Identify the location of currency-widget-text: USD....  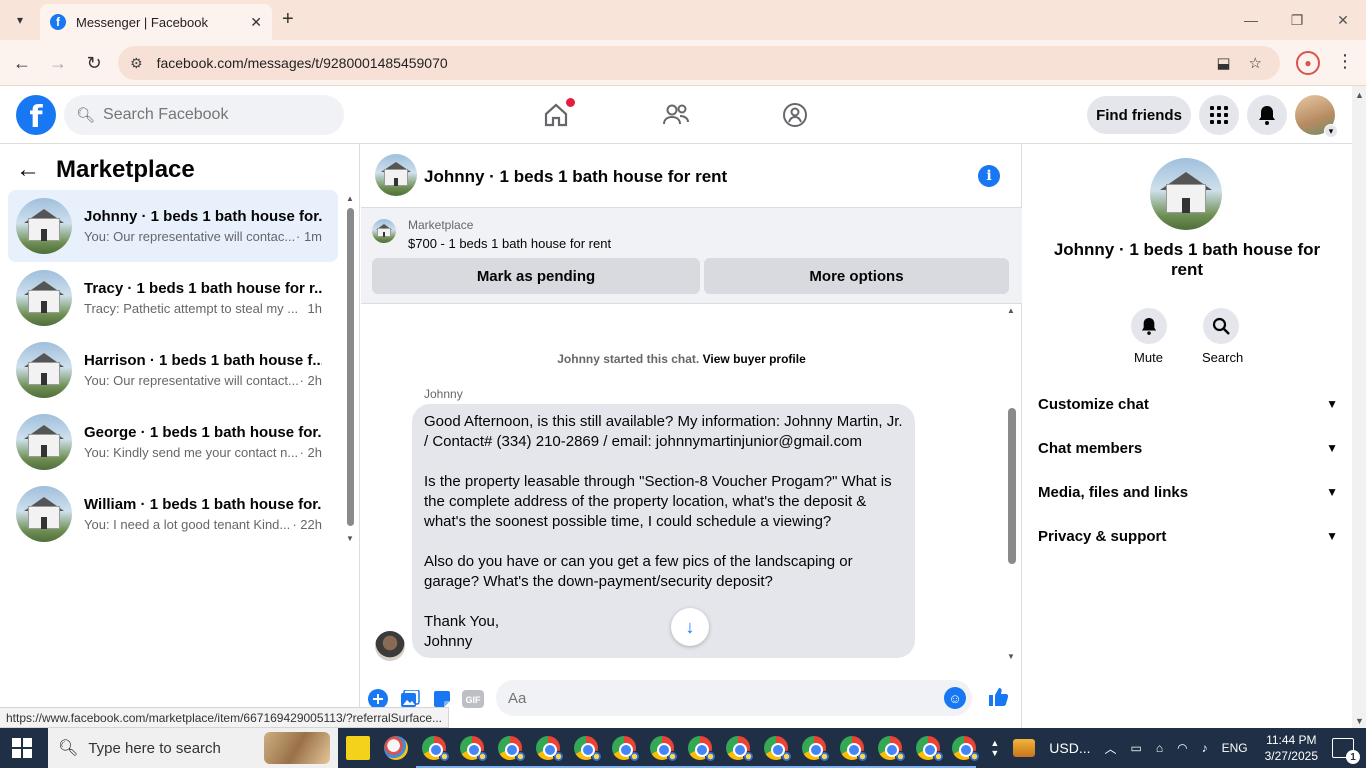
(1069, 748).